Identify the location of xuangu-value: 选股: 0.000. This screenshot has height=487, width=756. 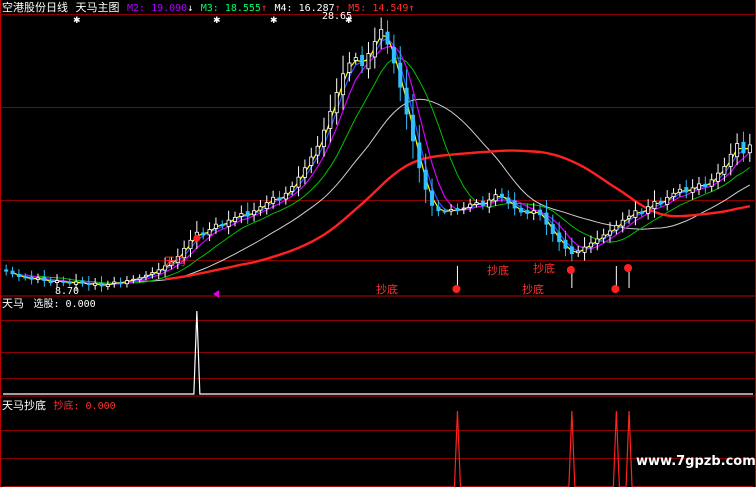
(64, 304).